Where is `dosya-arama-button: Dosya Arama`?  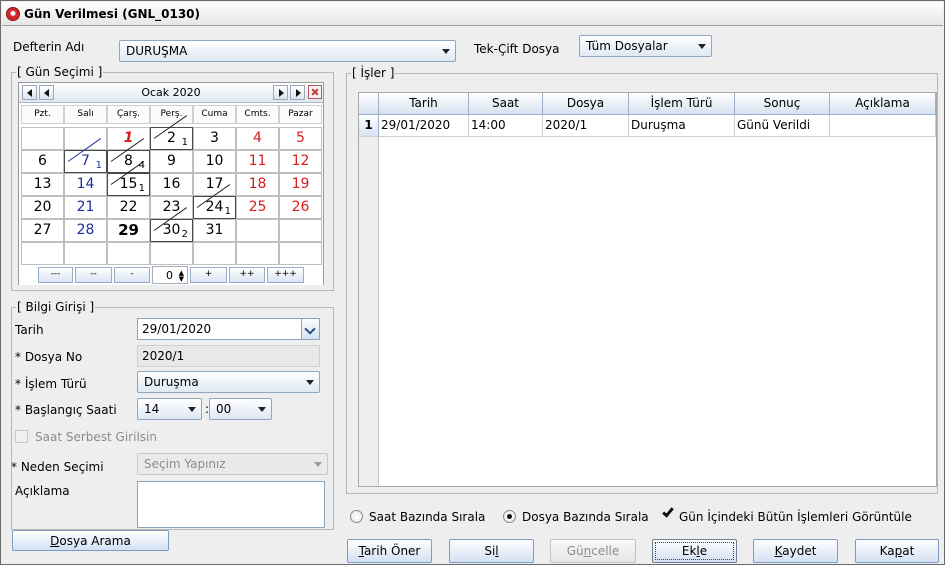 dosya-arama-button: Dosya Arama is located at coordinates (90, 540).